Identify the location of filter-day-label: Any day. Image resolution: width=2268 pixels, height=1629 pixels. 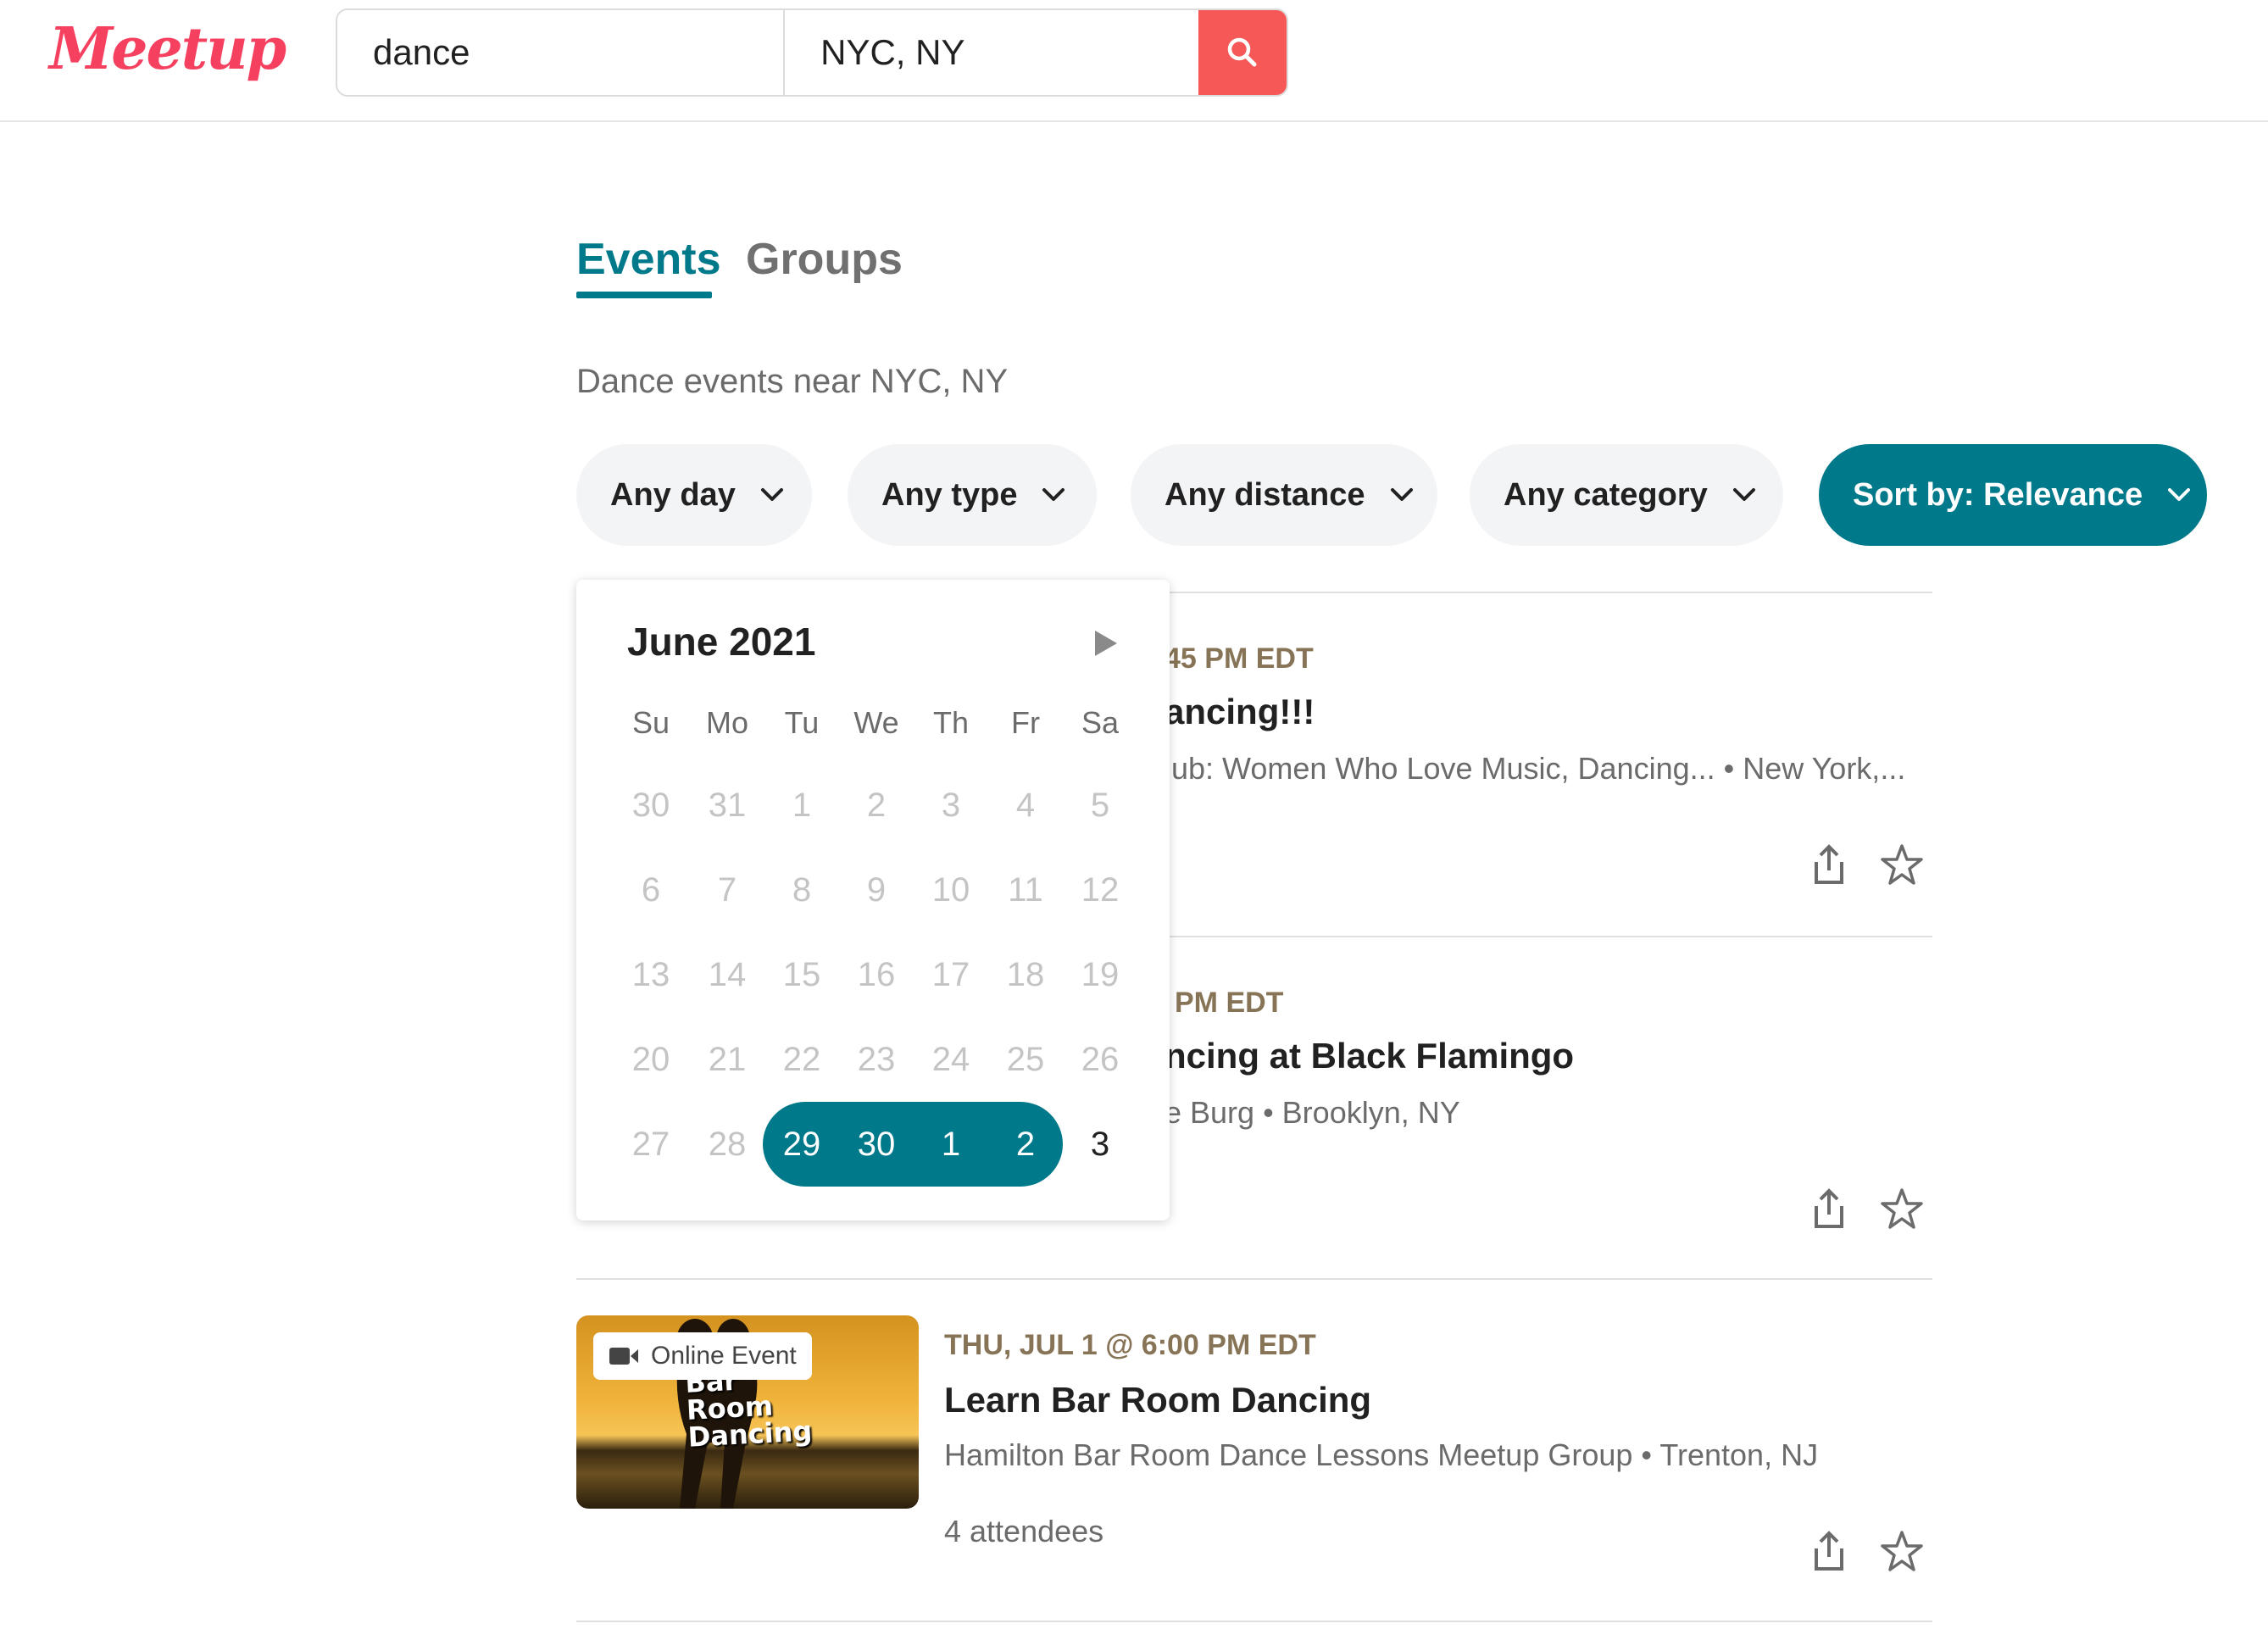
(673, 495).